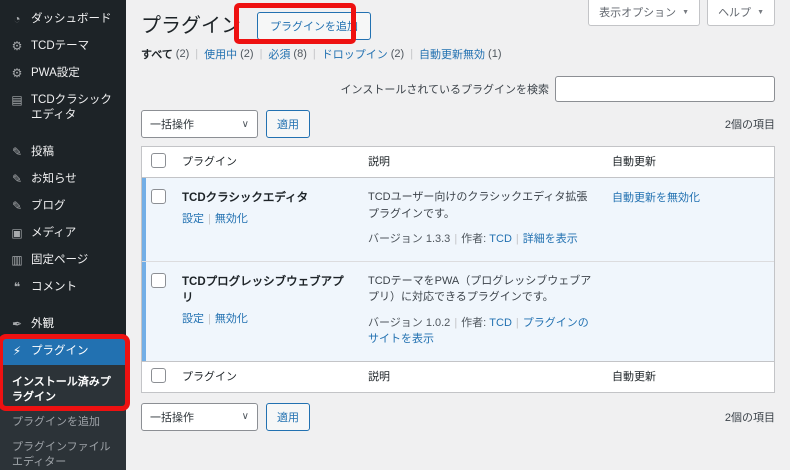  Describe the element at coordinates (42, 324) in the screenshot. I see `sidebar-item-label: 外観` at that location.